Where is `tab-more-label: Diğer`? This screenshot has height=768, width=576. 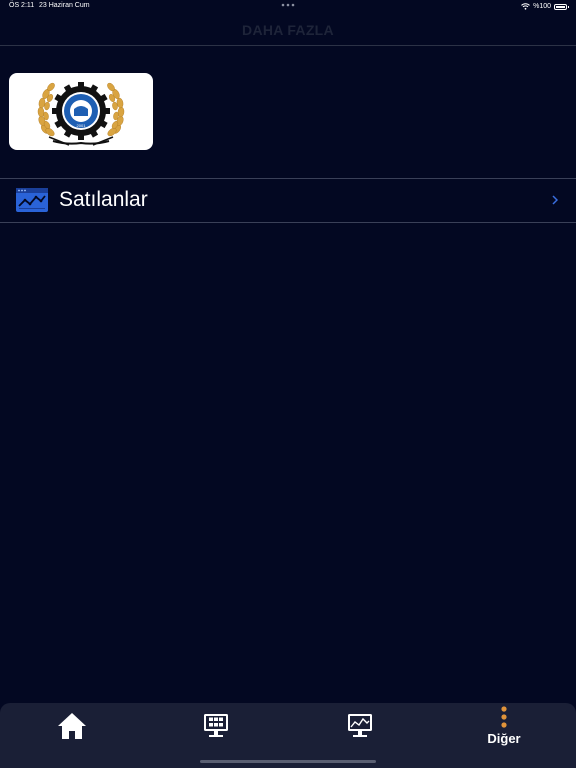
tab-more-label: Diğer is located at coordinates (504, 738).